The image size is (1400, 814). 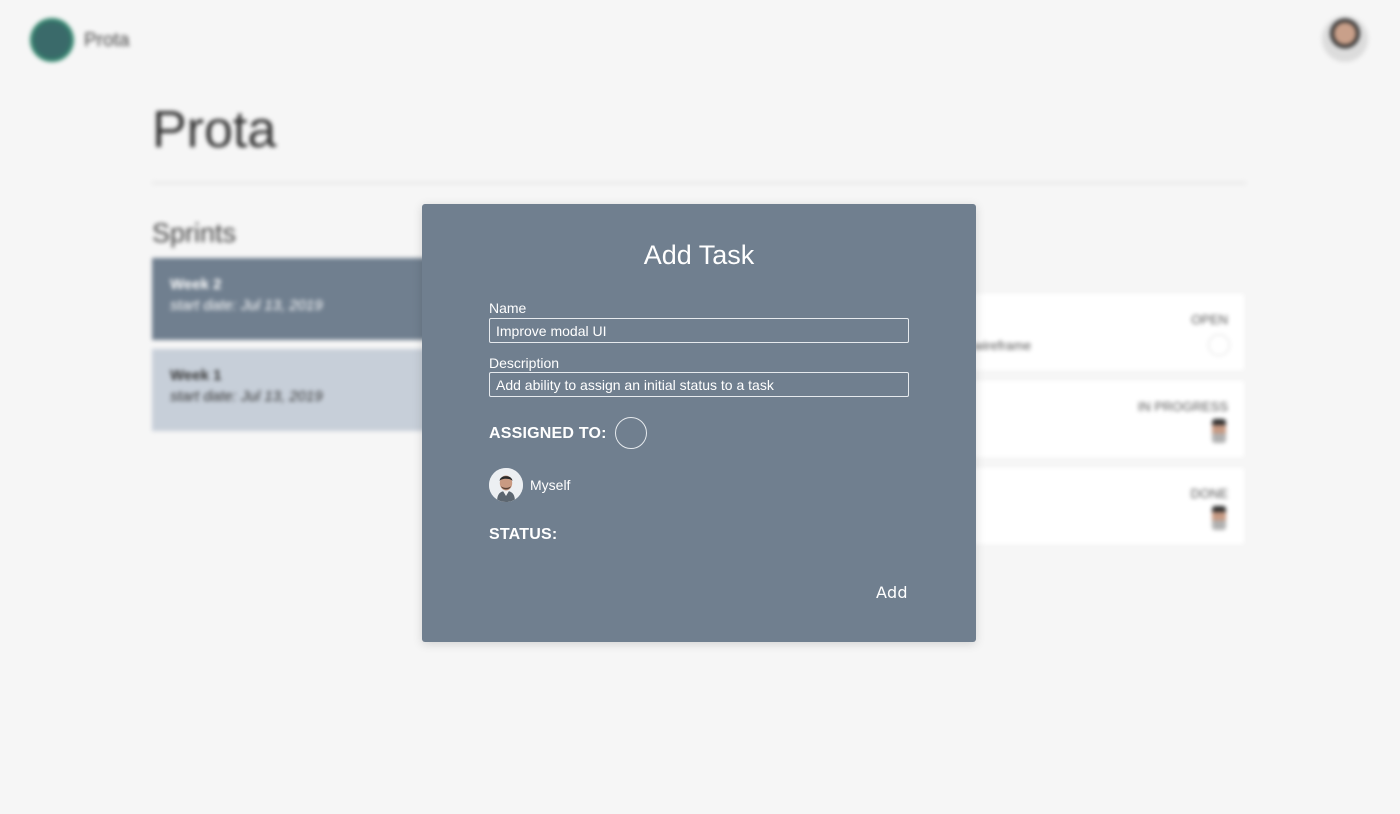 What do you see at coordinates (699, 255) in the screenshot?
I see `modal-title: Add Task` at bounding box center [699, 255].